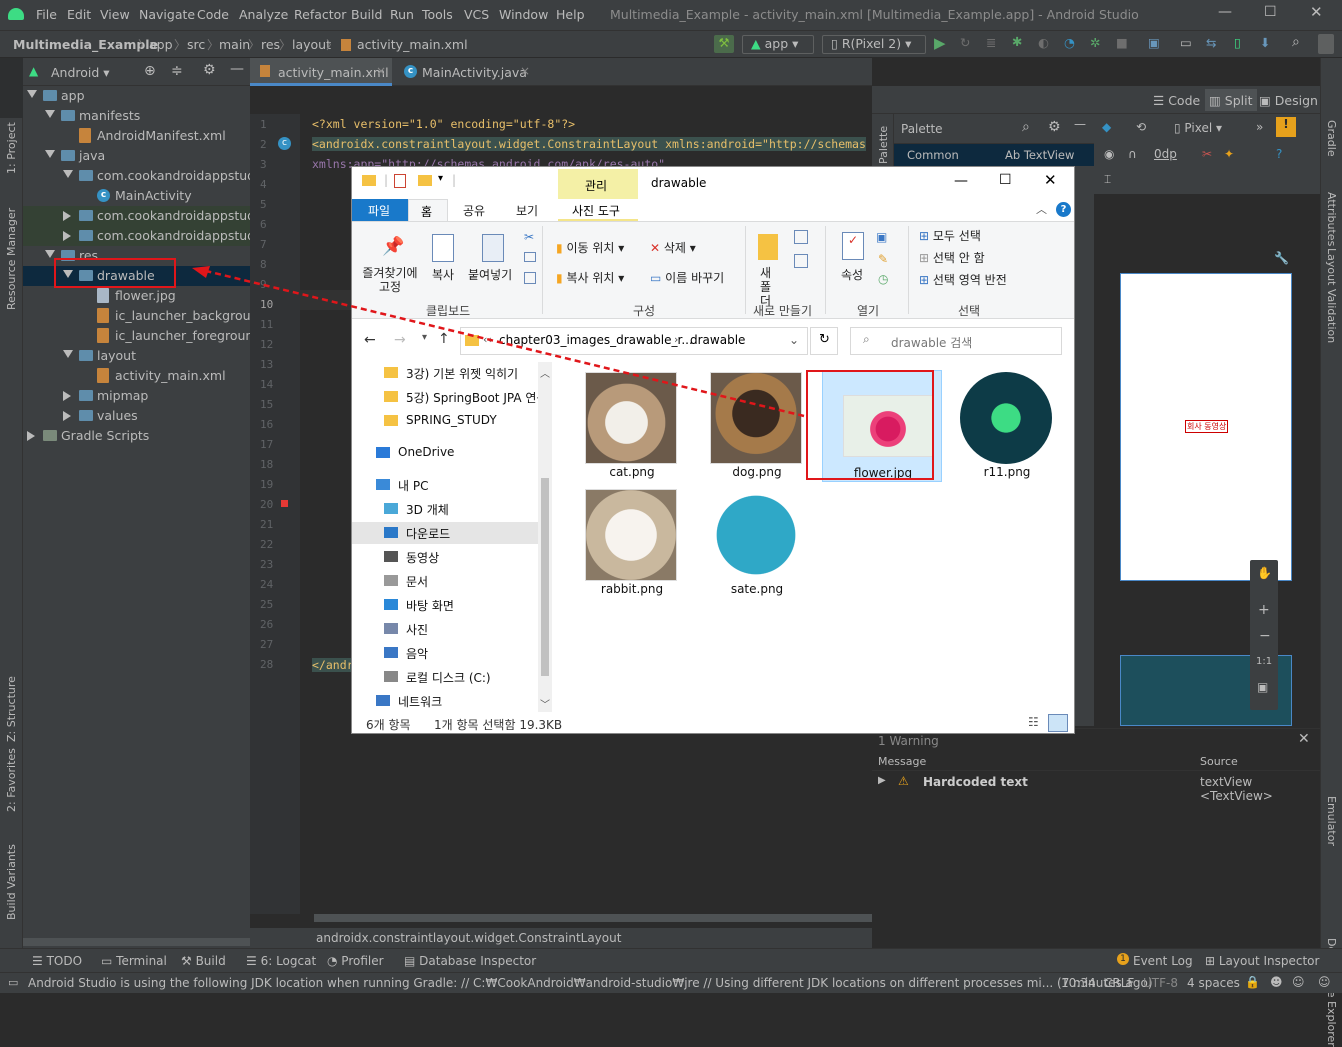  I want to click on more-icon: », so click(1259, 127).